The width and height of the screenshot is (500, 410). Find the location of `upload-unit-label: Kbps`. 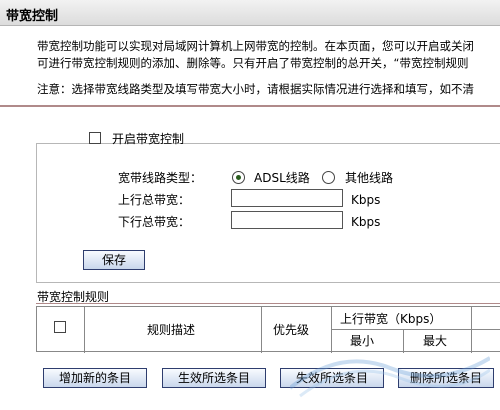

upload-unit-label: Kbps is located at coordinates (366, 200).